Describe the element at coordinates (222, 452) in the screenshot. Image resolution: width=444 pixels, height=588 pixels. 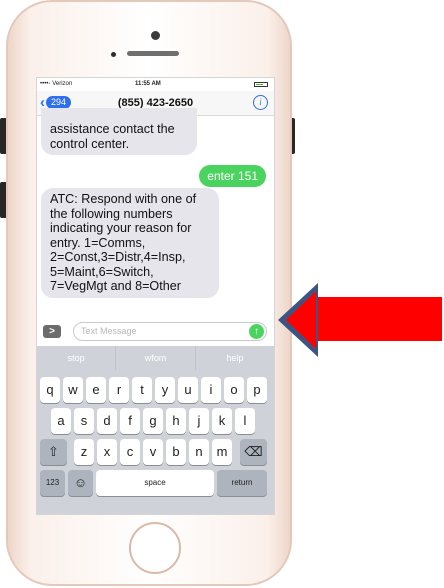
I see `key-m: m` at that location.